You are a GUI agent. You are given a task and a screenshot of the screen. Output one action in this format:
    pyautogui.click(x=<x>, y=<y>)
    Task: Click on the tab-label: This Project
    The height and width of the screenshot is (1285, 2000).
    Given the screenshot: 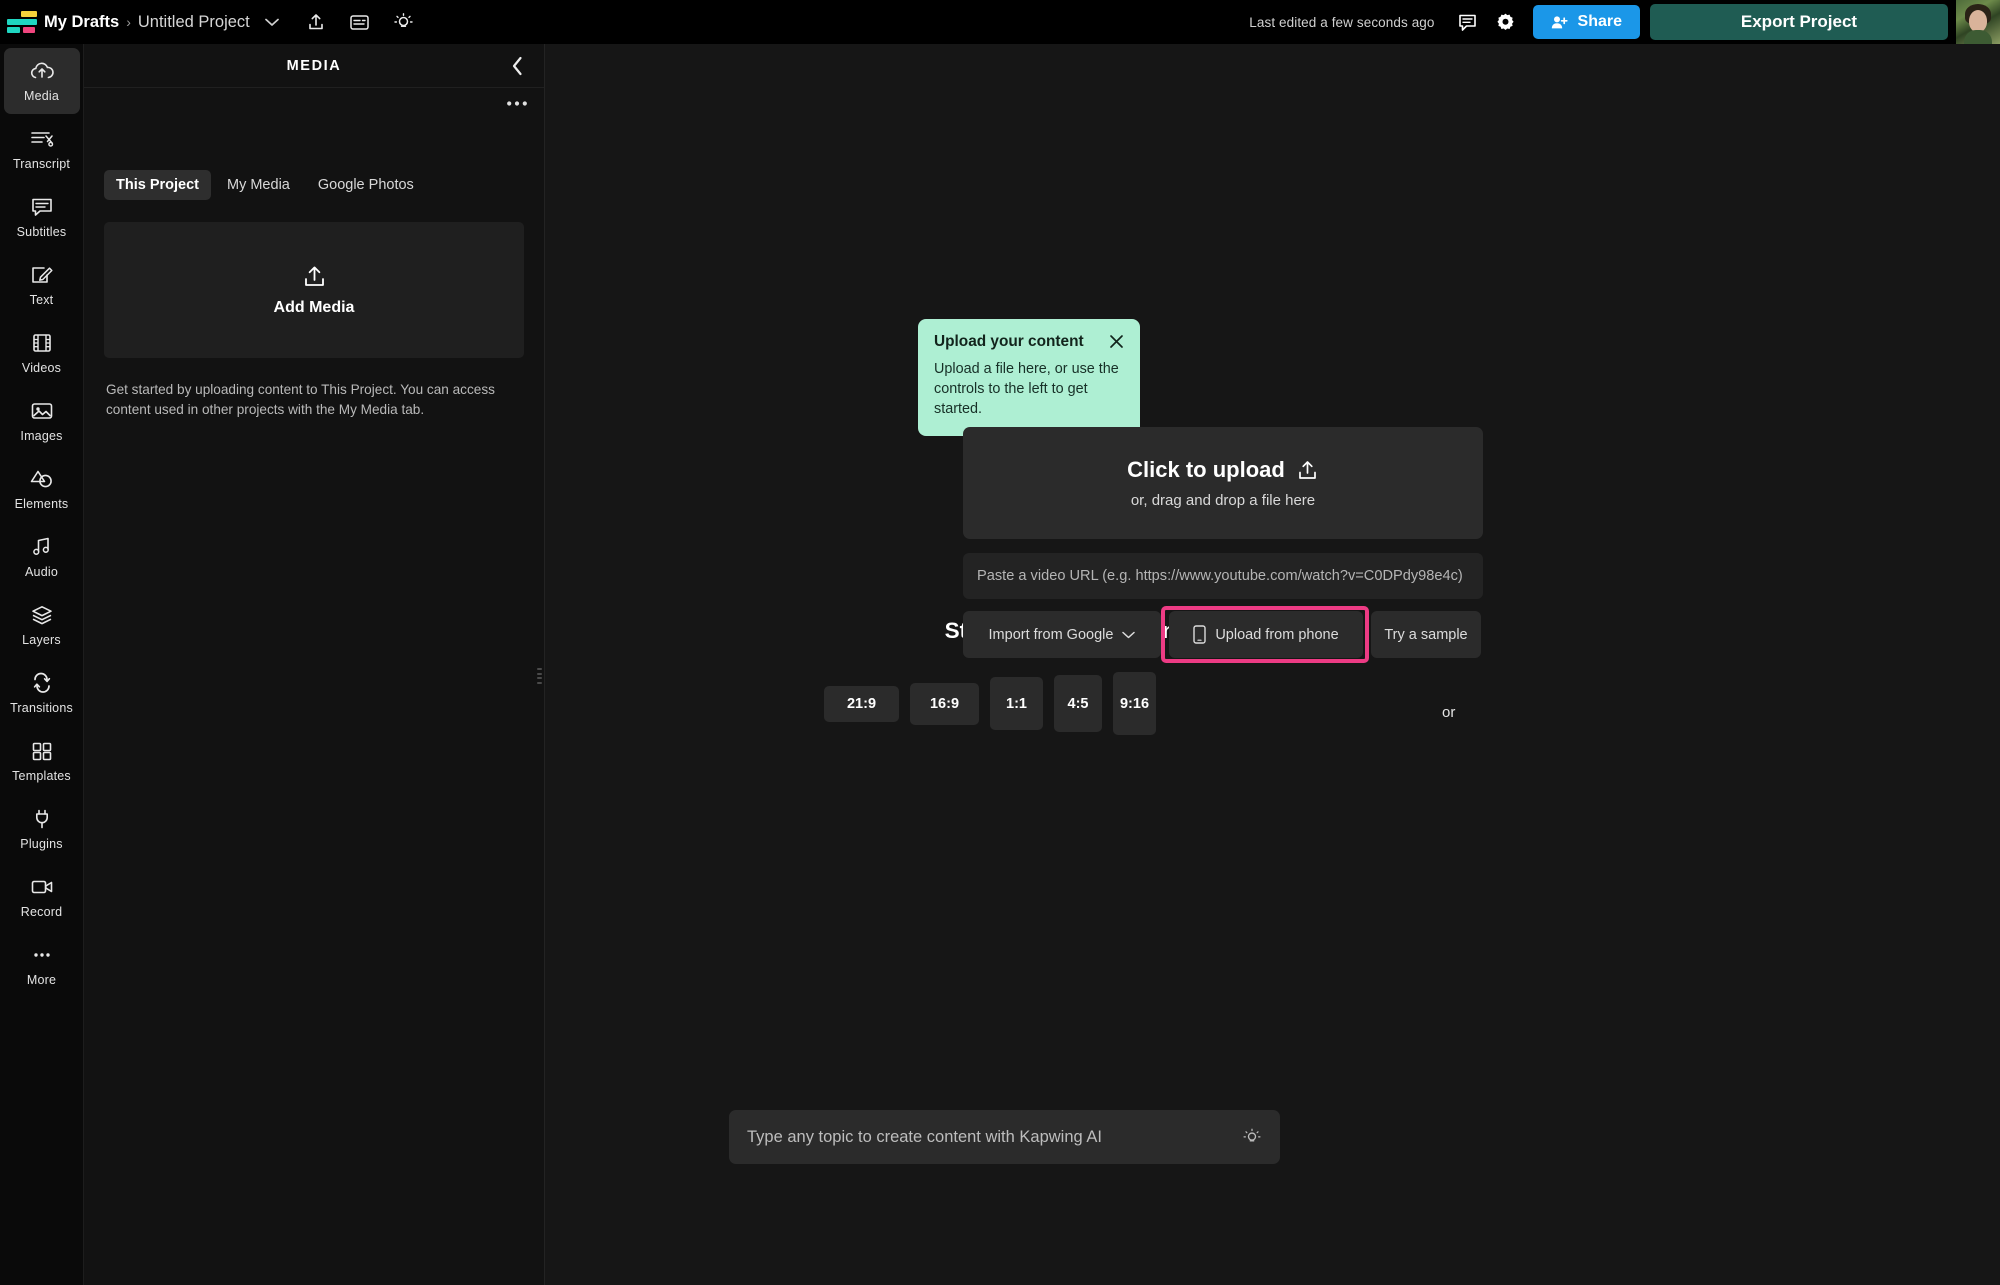 What is the action you would take?
    pyautogui.click(x=157, y=185)
    